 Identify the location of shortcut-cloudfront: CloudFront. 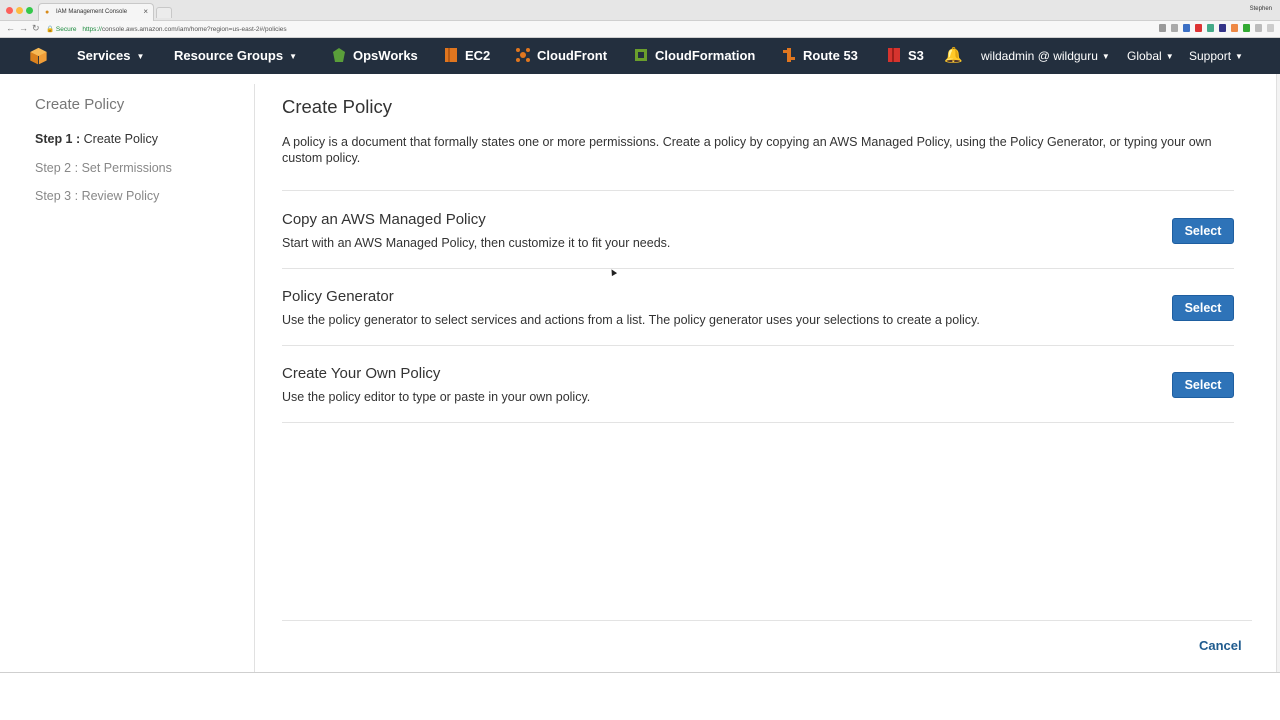
(561, 56).